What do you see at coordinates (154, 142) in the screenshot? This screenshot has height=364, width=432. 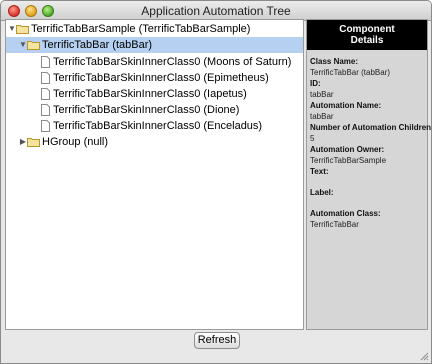 I see `tree-row-hgroup: ▶ HGroup (null)` at bounding box center [154, 142].